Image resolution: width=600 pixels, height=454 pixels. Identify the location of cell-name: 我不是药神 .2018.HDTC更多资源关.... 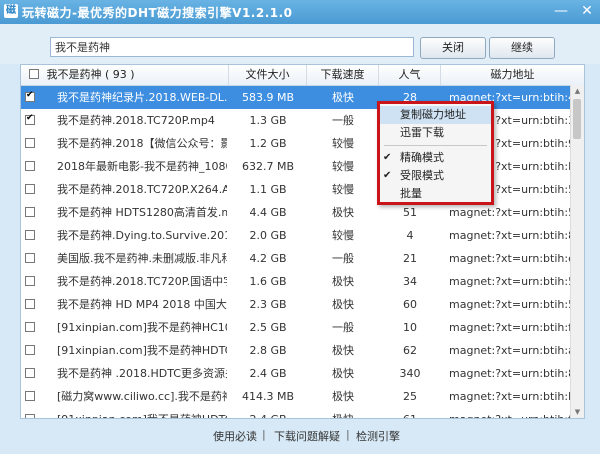
(142, 373).